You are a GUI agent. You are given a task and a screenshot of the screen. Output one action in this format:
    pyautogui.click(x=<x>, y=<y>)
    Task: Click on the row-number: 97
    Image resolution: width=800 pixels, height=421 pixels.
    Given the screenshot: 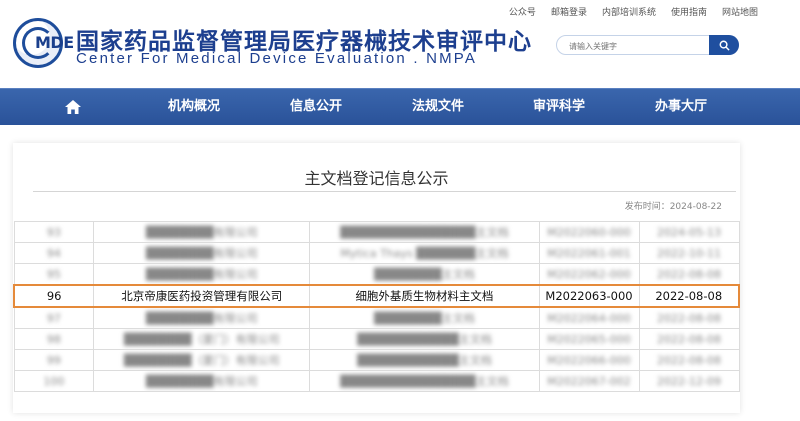 What is the action you would take?
    pyautogui.click(x=53, y=318)
    